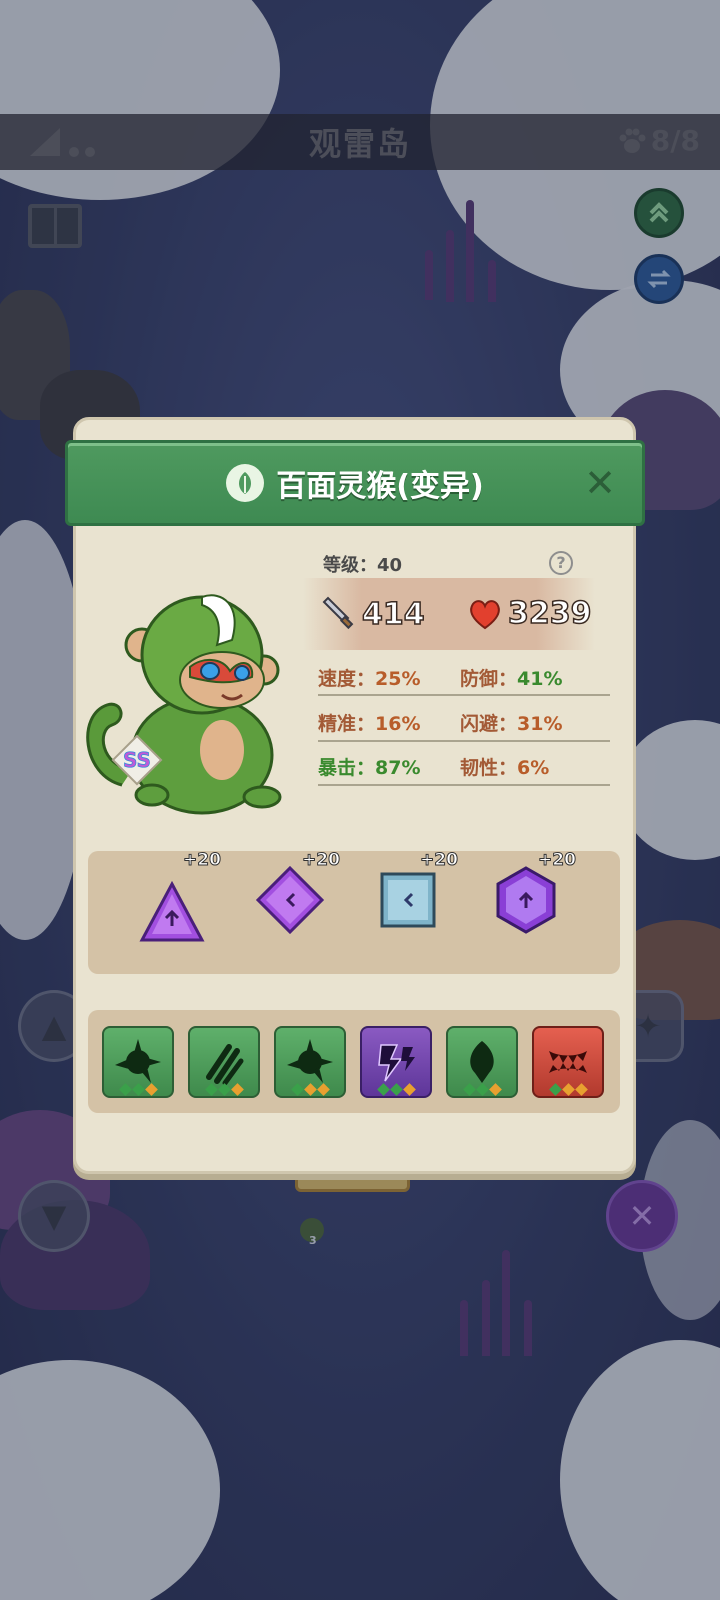 Image resolution: width=720 pixels, height=1600 pixels. I want to click on heart-icon, so click(485, 614).